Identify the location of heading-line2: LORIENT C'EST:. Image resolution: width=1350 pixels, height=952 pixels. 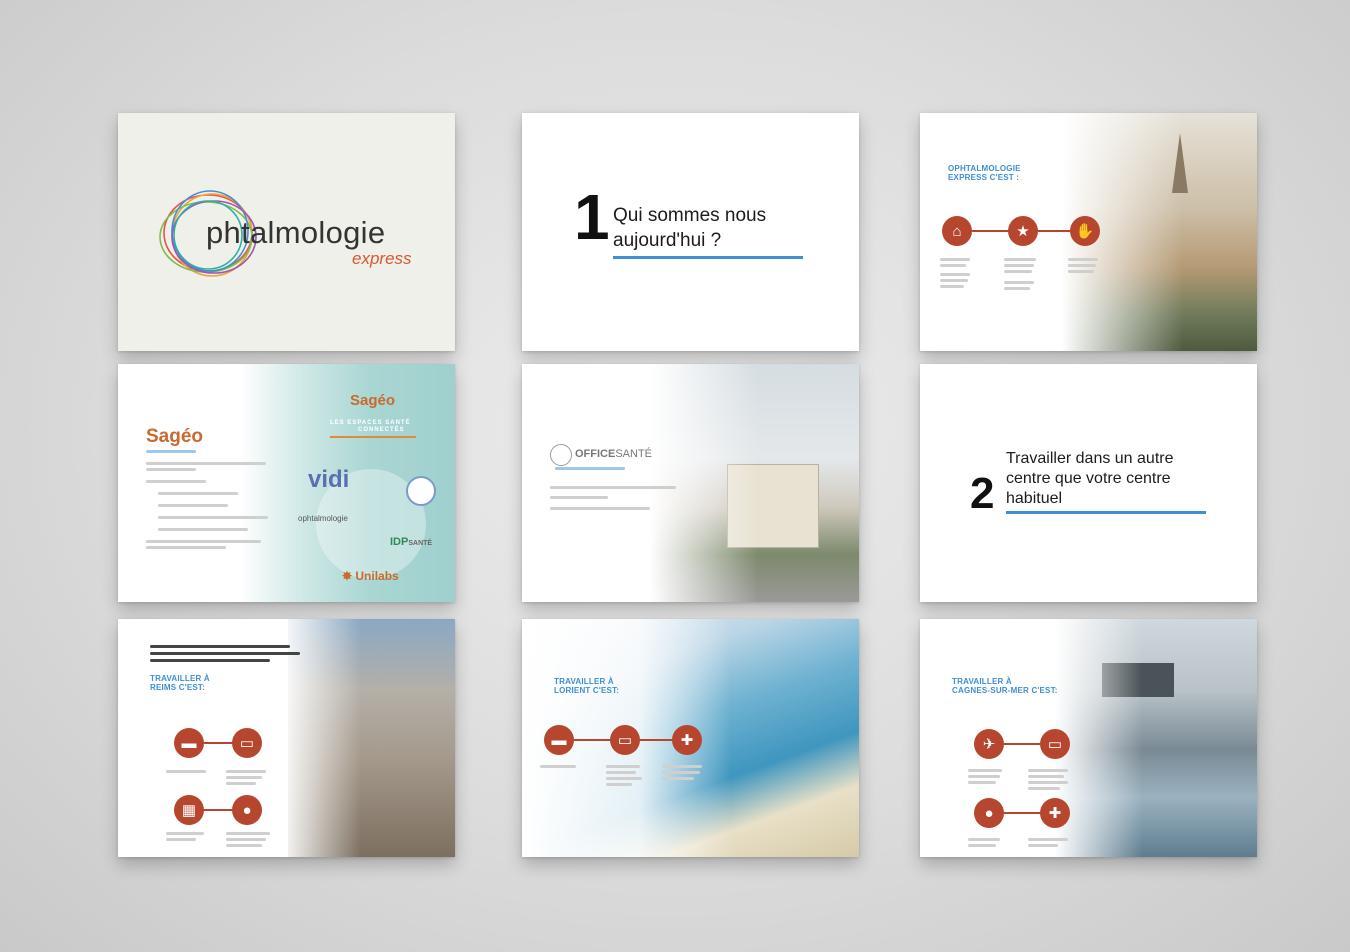
(587, 690).